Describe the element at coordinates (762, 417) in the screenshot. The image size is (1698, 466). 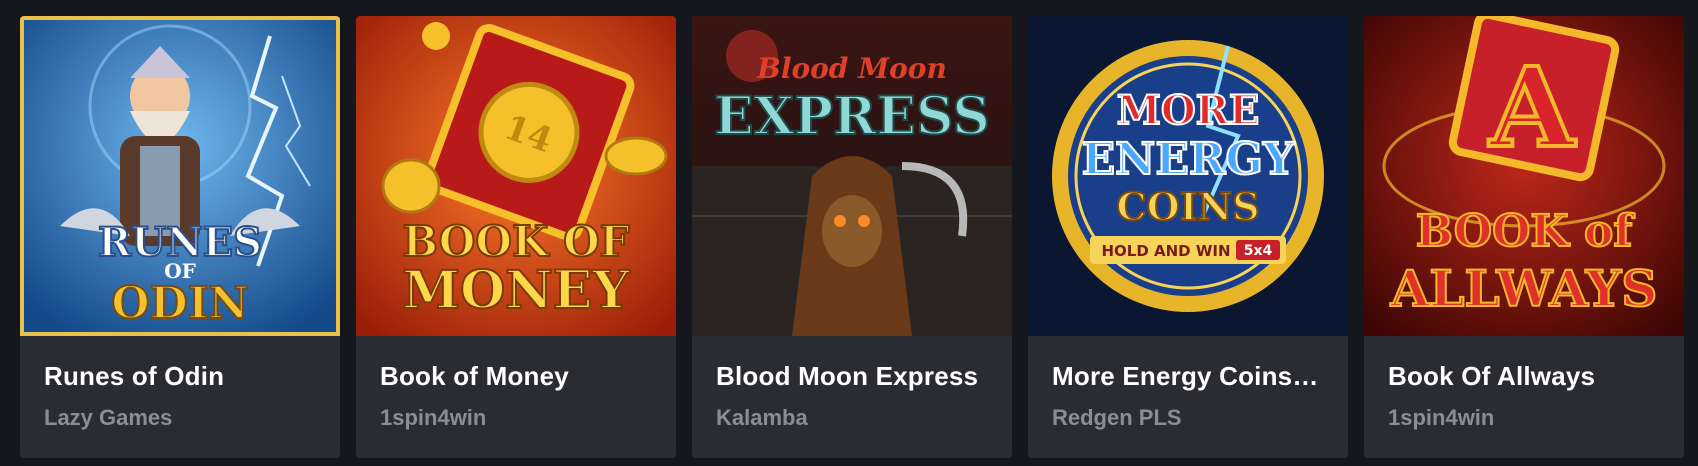
I see `game-provider: Kalamba` at that location.